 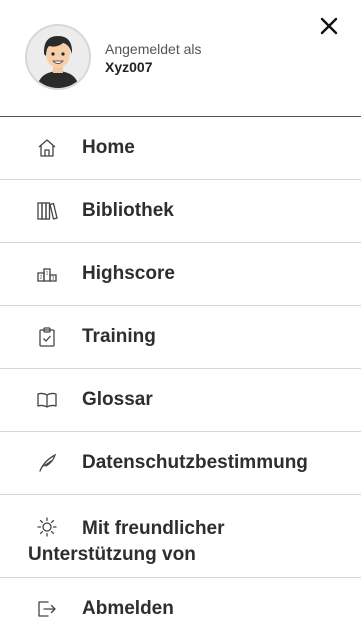 What do you see at coordinates (180, 211) in the screenshot?
I see `menu-item-bibliothek: Bibliothek` at bounding box center [180, 211].